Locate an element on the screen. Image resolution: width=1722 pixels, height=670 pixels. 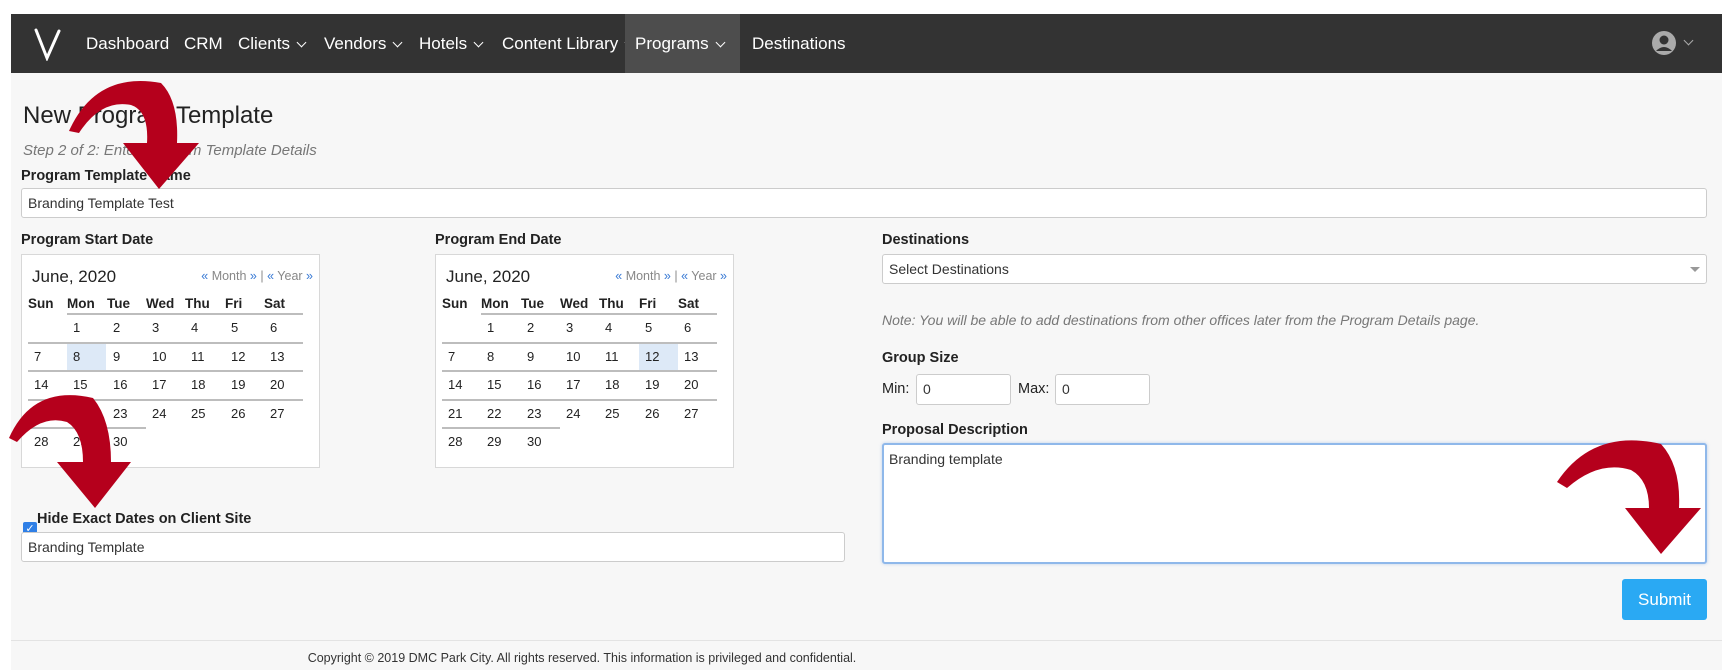
calendar-day: 16 is located at coordinates (540, 385).